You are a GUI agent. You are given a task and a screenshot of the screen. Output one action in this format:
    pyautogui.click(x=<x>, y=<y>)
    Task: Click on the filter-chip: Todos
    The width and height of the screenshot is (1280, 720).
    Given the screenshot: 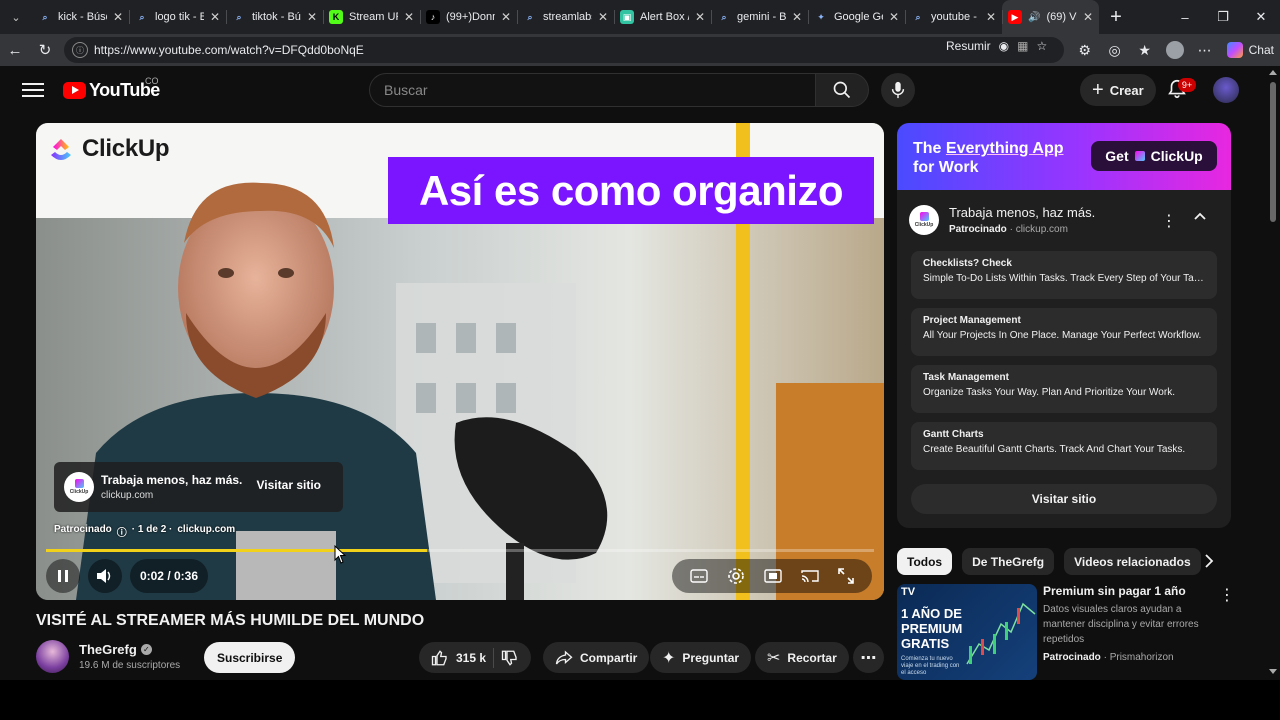 What is the action you would take?
    pyautogui.click(x=925, y=561)
    